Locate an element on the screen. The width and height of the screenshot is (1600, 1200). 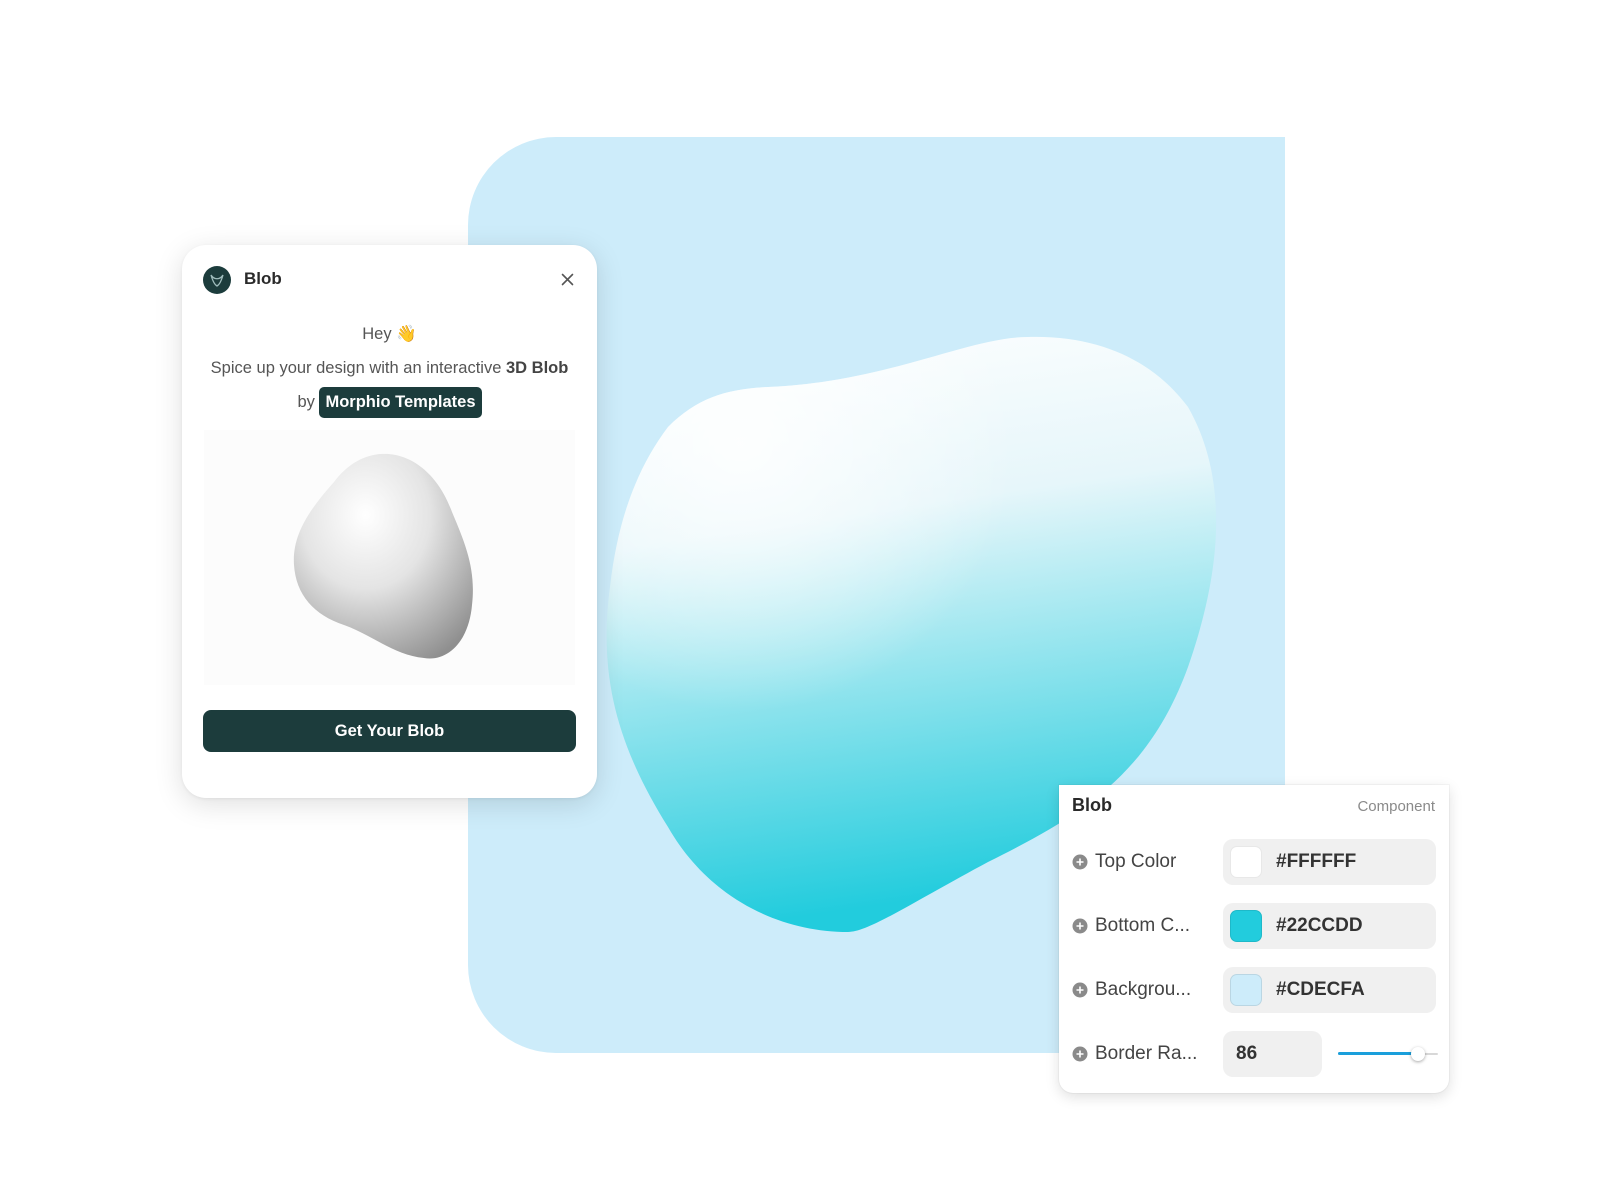
popup-text-by: by is located at coordinates (306, 402).